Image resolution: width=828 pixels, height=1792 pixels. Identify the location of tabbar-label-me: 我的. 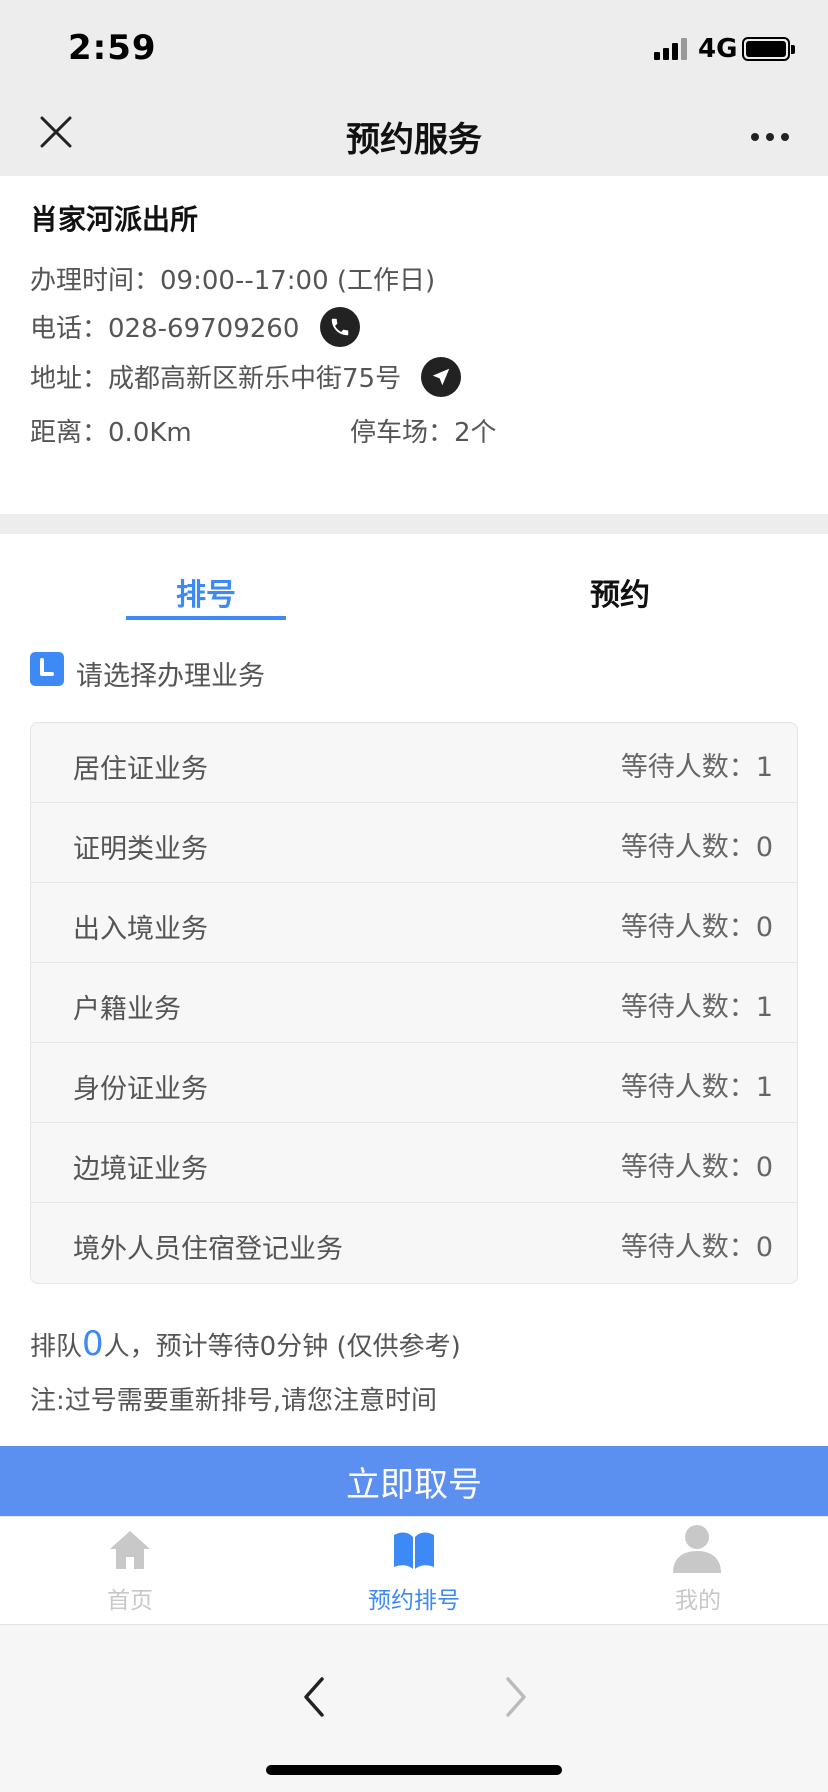
(698, 1601).